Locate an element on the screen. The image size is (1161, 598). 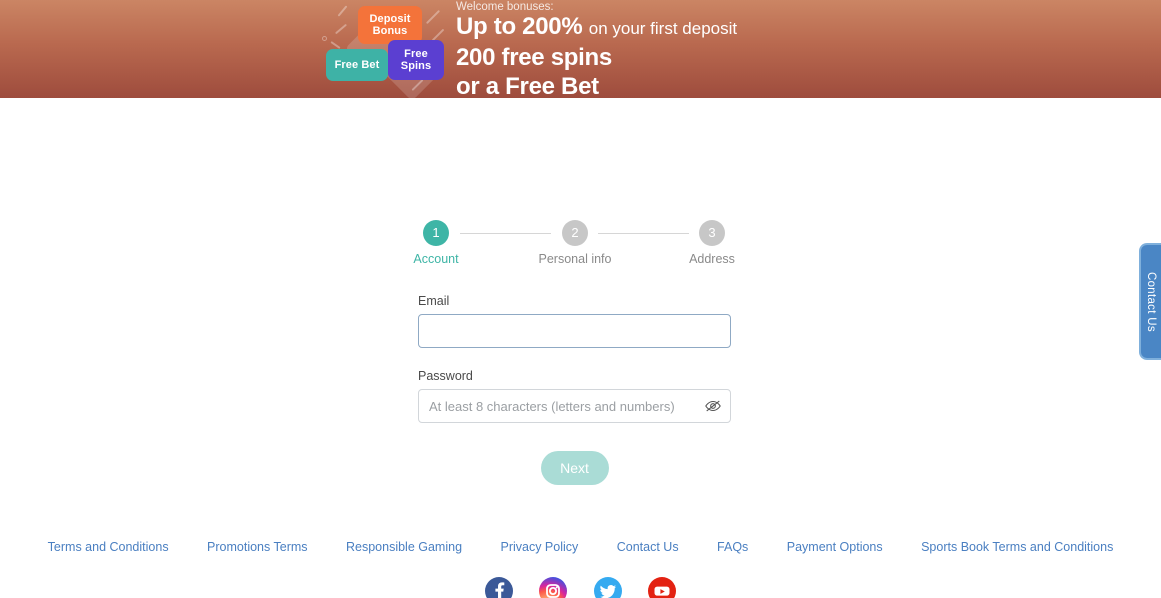
registration-stepper: 1 Account 2 Personal info 3 Address is located at coordinates (580, 244).